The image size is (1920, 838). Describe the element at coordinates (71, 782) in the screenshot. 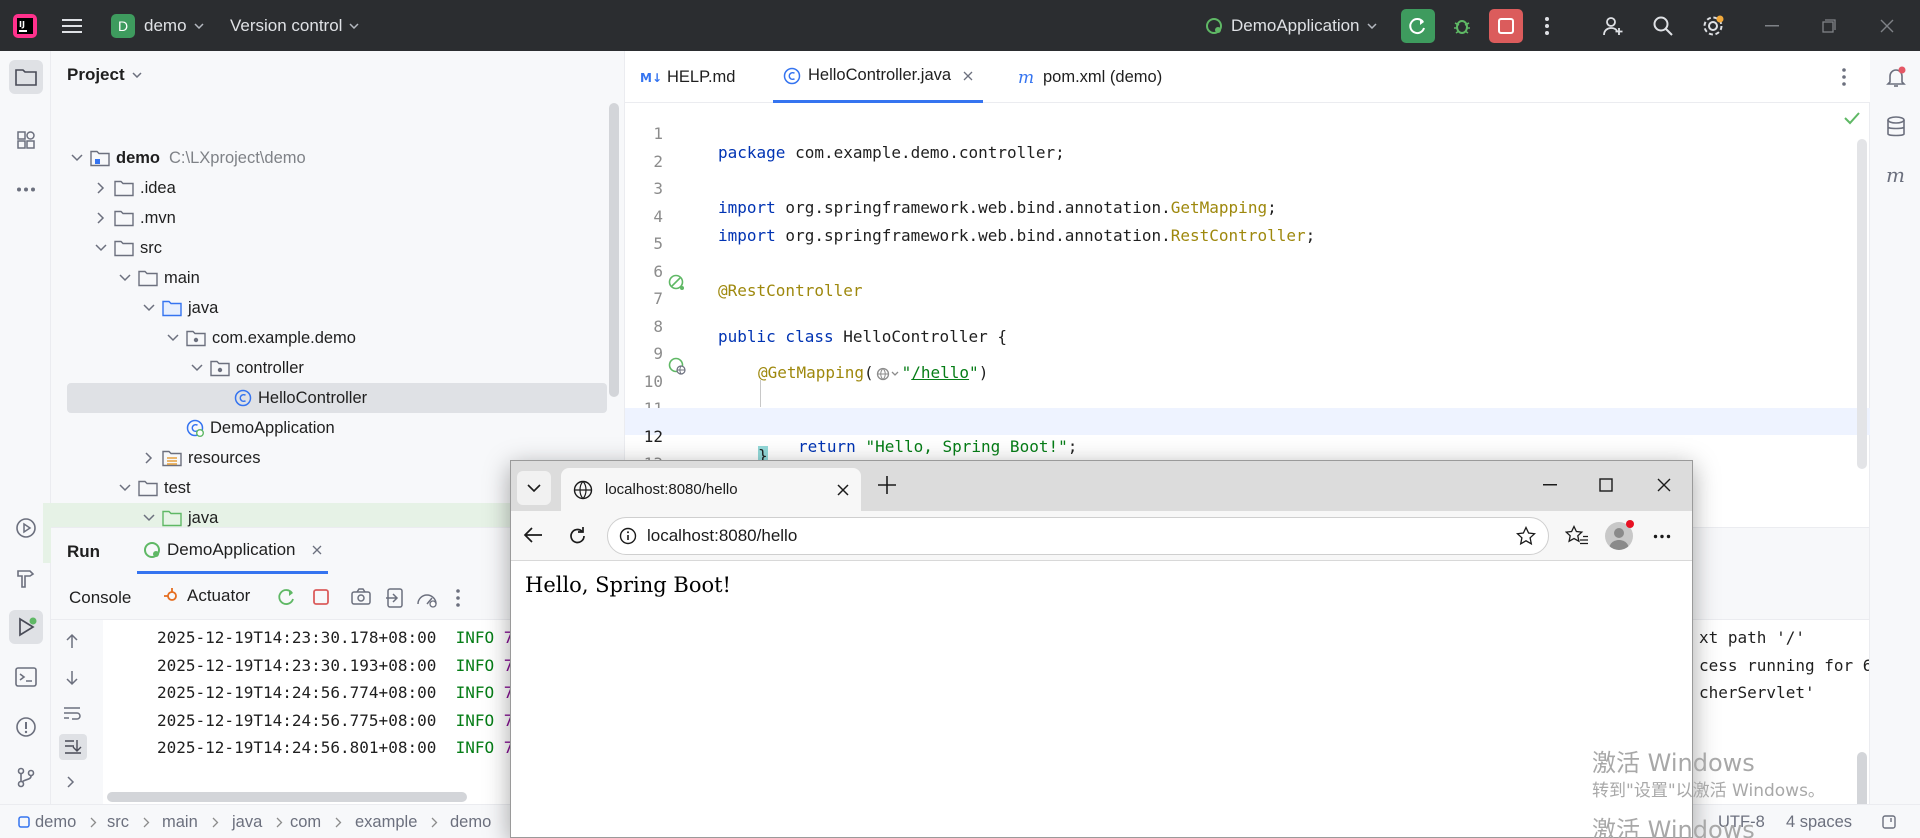

I see `expand-chevron-icon` at that location.